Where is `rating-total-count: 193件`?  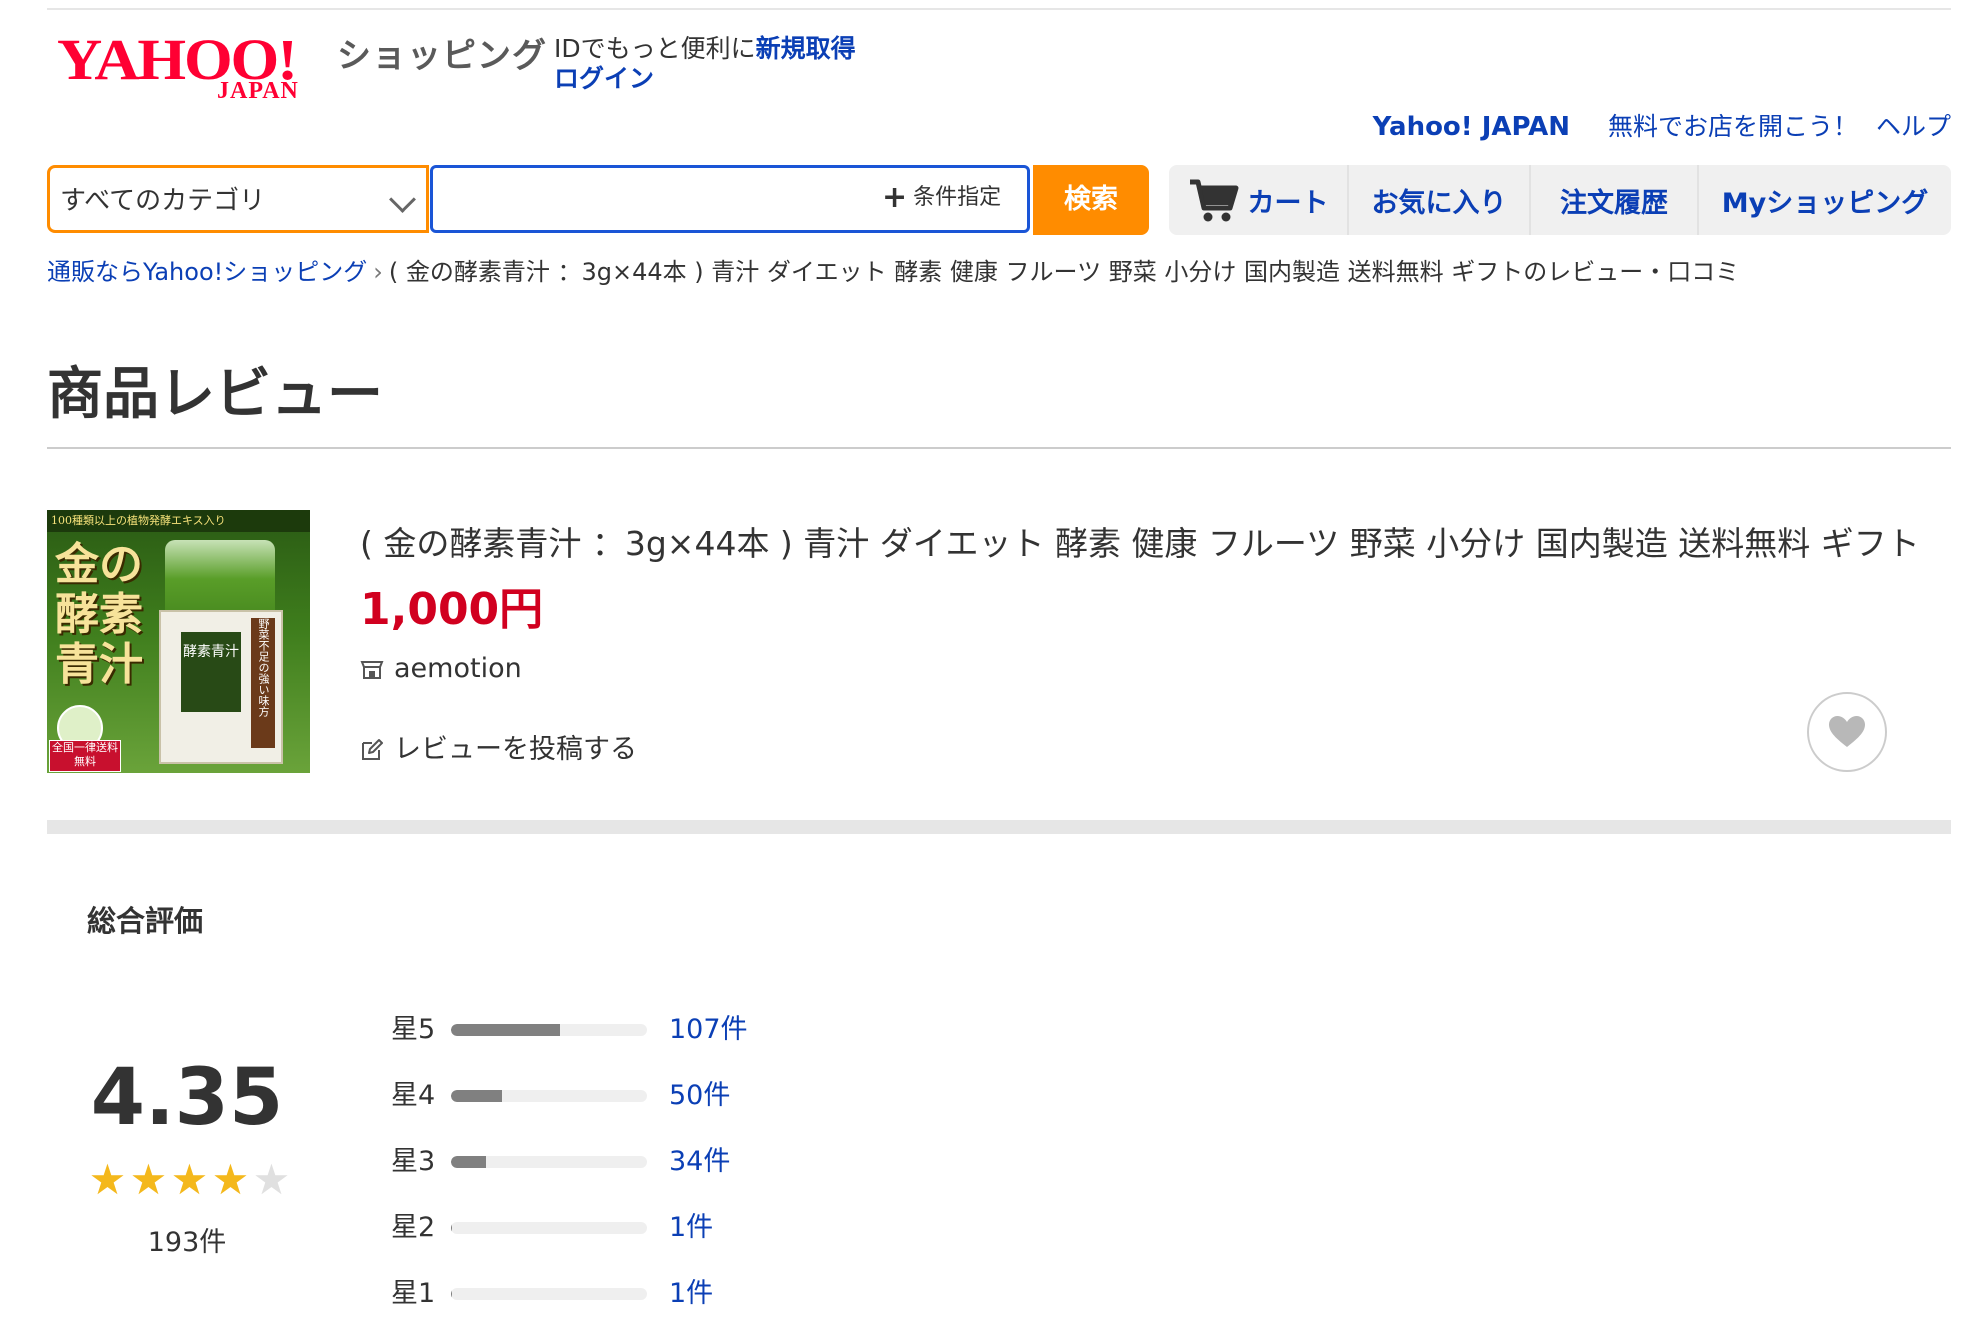
rating-total-count: 193件 is located at coordinates (187, 1242).